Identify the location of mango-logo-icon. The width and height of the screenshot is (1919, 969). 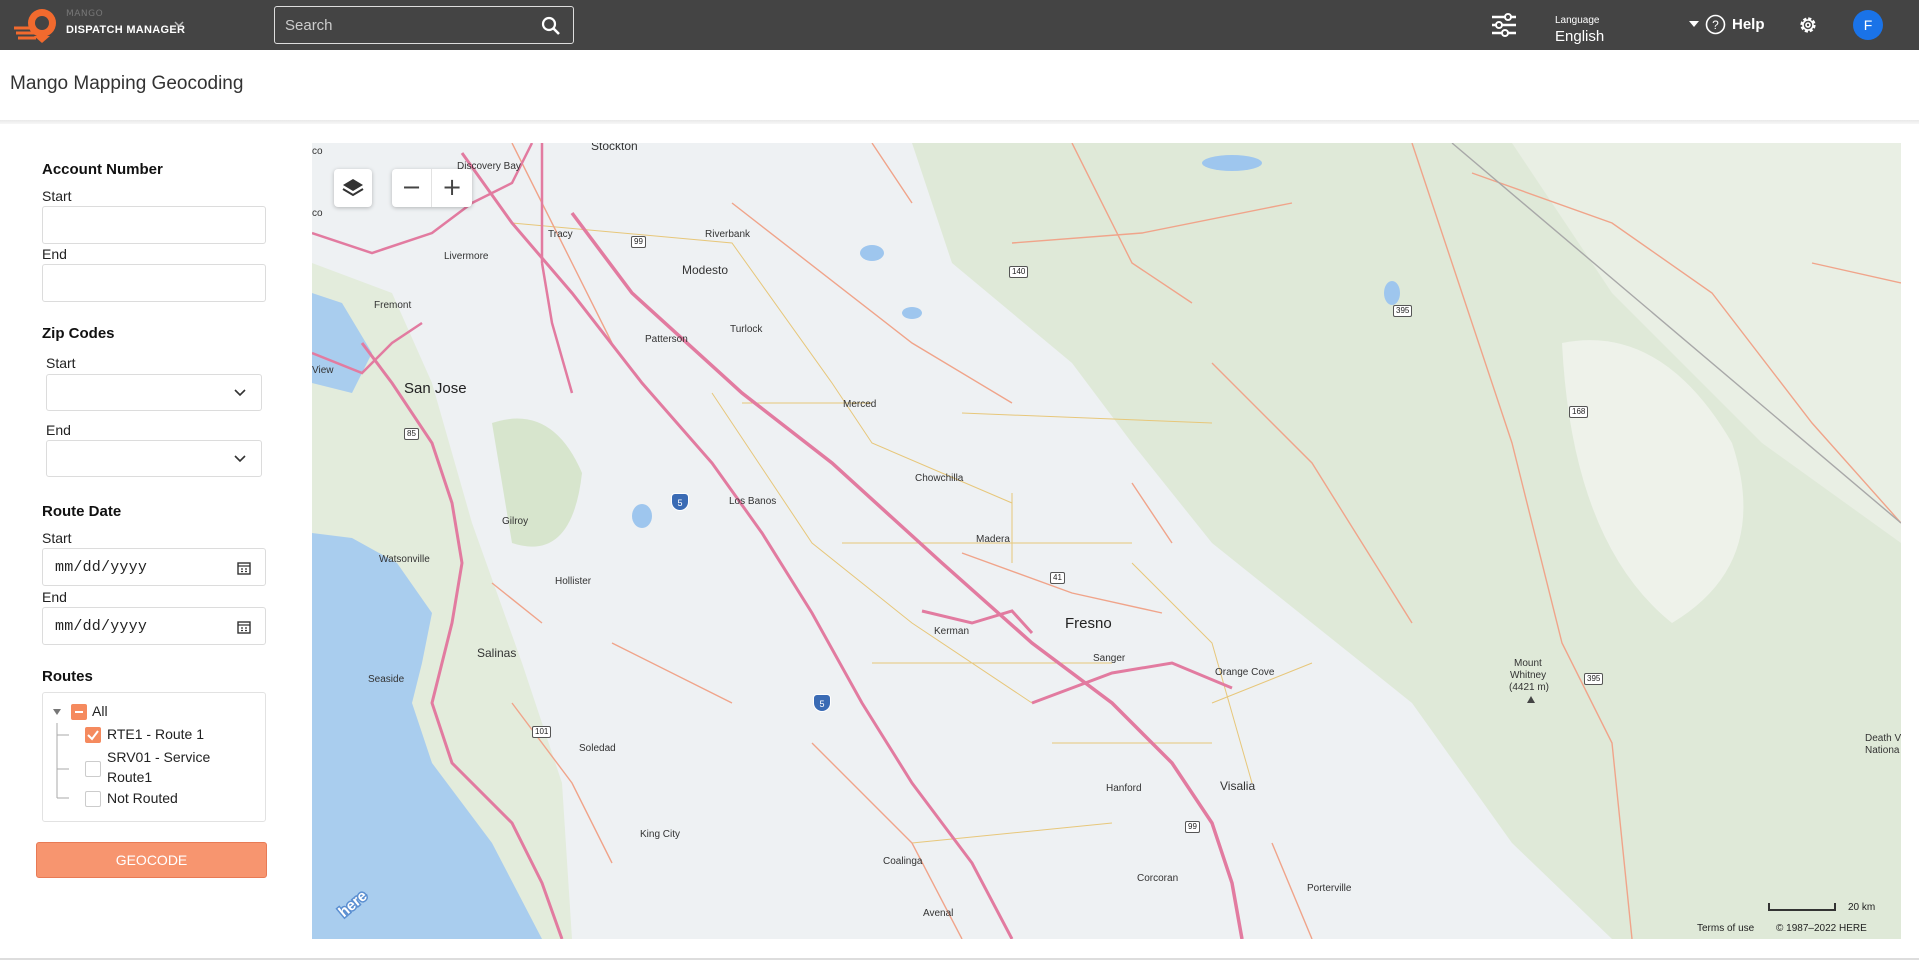
(36, 25).